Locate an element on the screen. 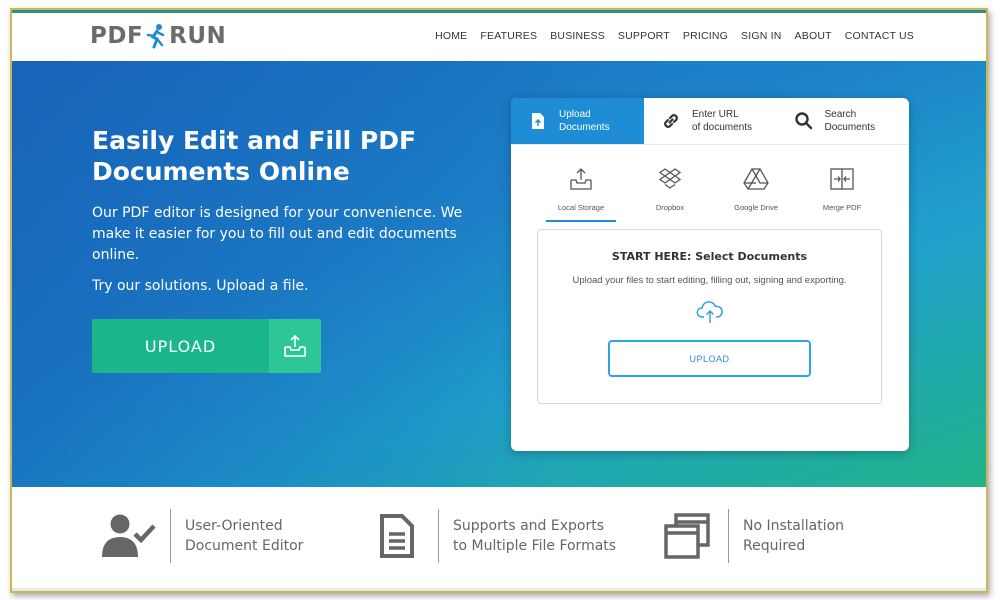 The image size is (1000, 600). cloud-upload-icon is located at coordinates (709, 314).